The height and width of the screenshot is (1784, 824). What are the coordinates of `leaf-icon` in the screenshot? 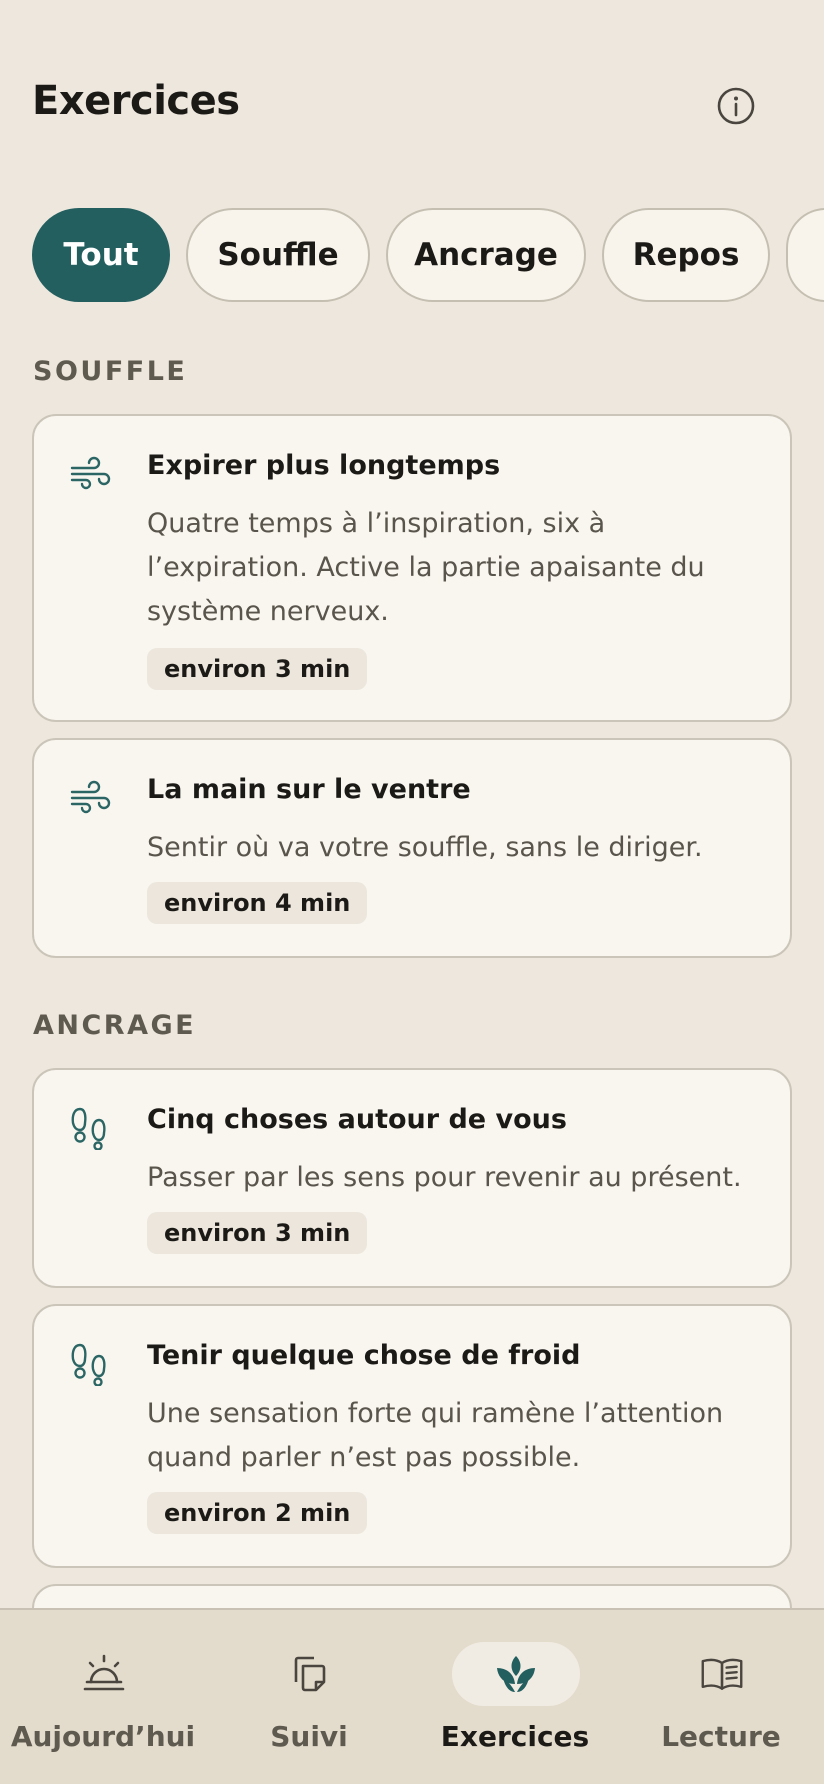 It's located at (516, 1674).